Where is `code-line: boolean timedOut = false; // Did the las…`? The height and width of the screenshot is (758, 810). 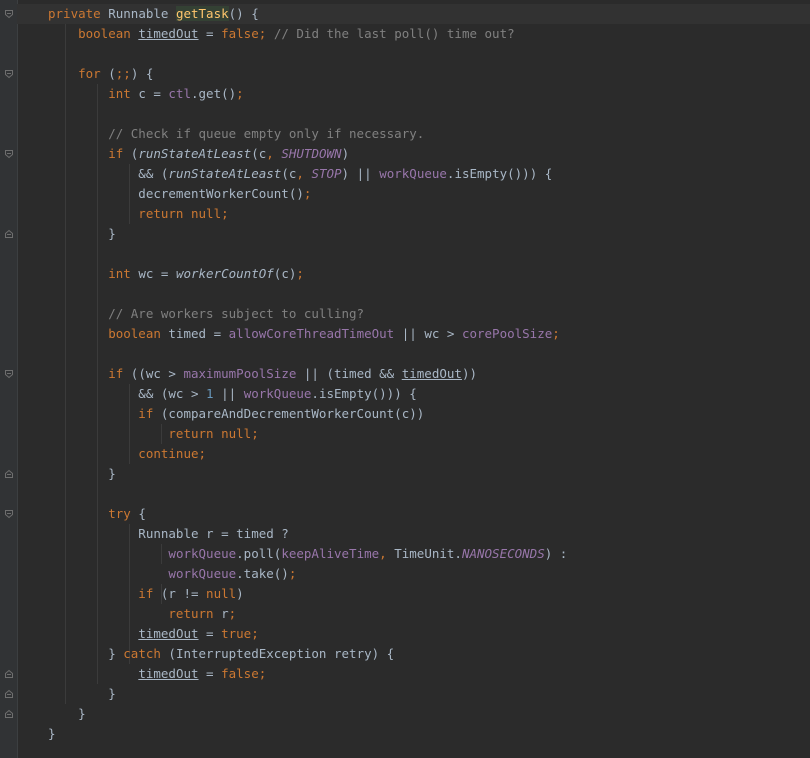
code-line: boolean timedOut = false; // Did the las… is located at coordinates (281, 34).